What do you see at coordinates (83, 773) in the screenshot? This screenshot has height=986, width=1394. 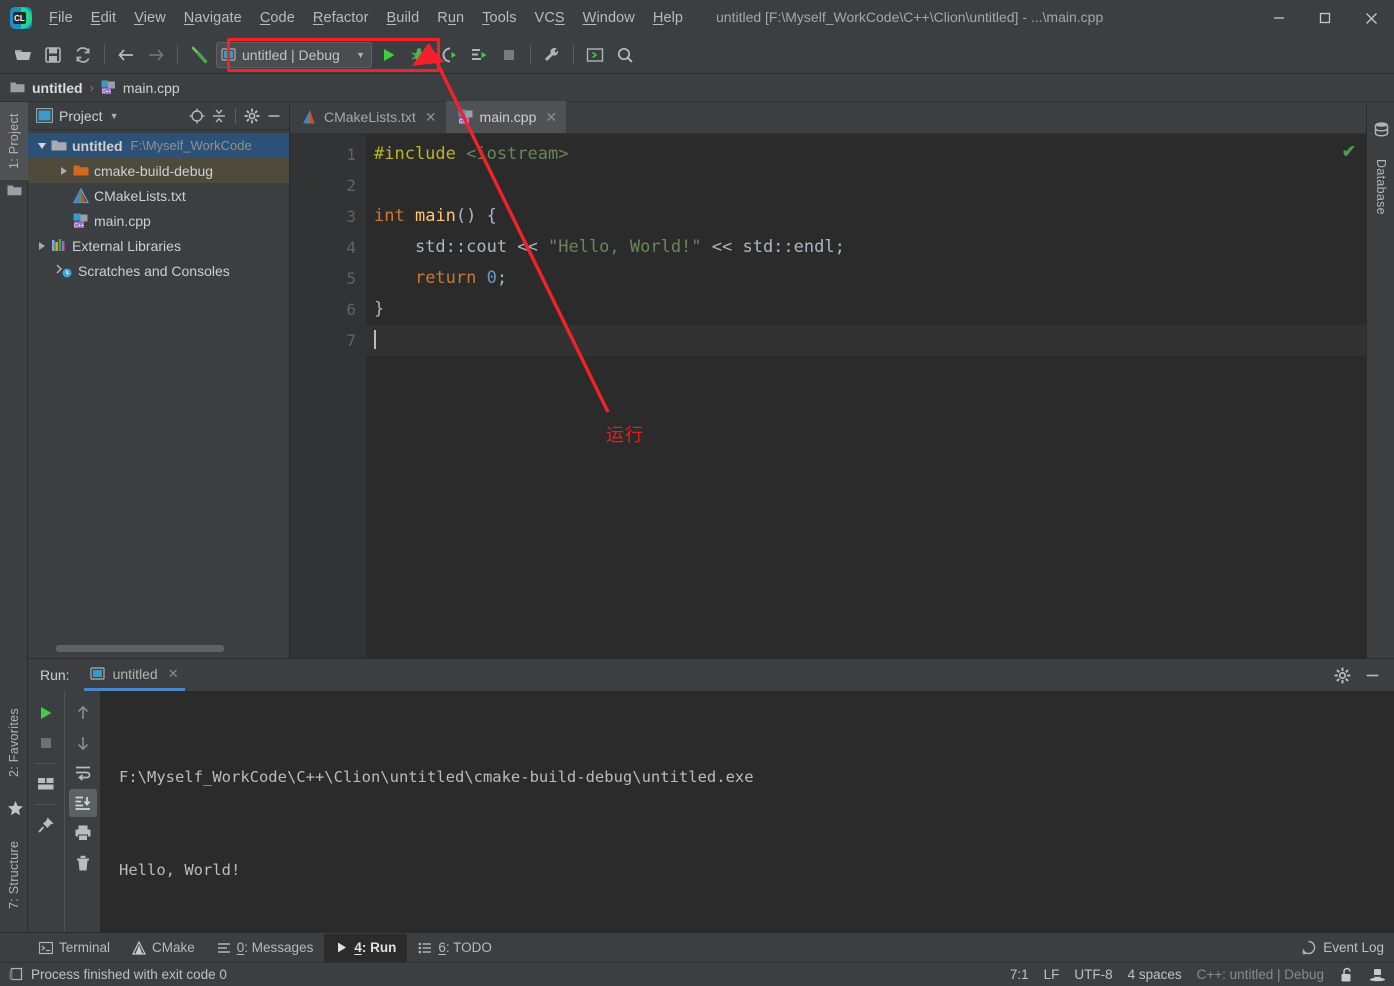 I see `soft-wrap-icon` at bounding box center [83, 773].